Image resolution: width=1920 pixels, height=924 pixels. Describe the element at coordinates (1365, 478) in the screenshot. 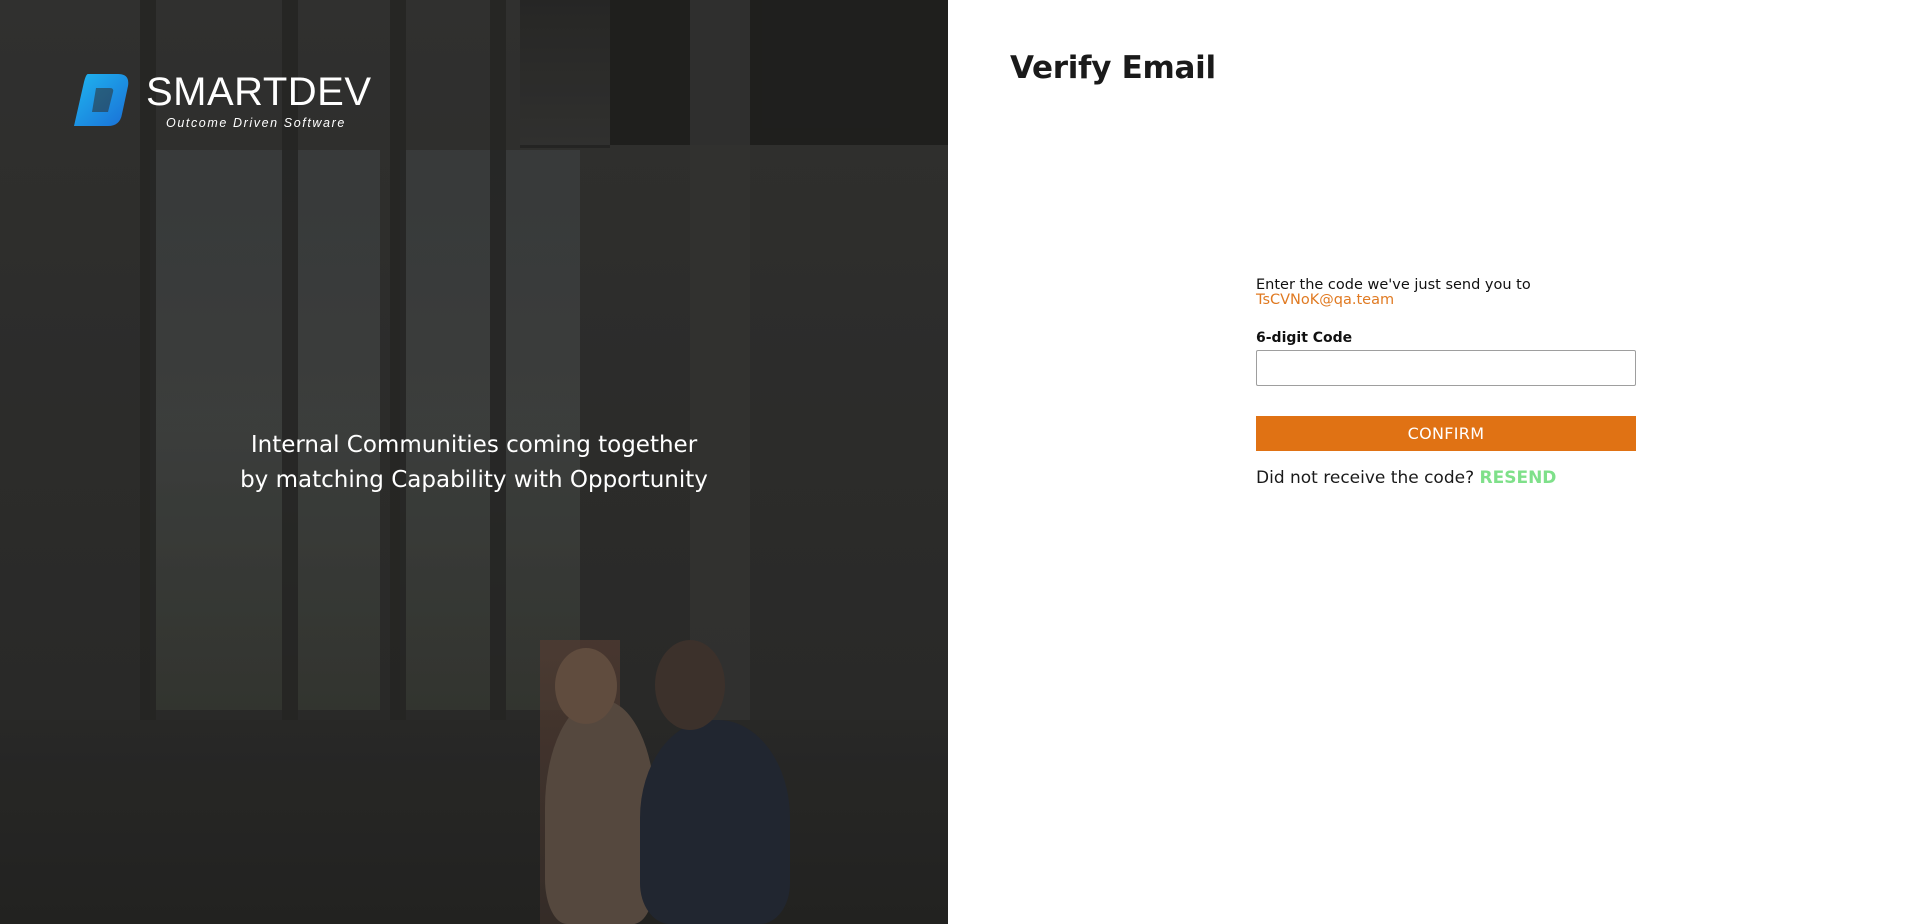

I see `resend-prompt: Did not receive the code?` at that location.